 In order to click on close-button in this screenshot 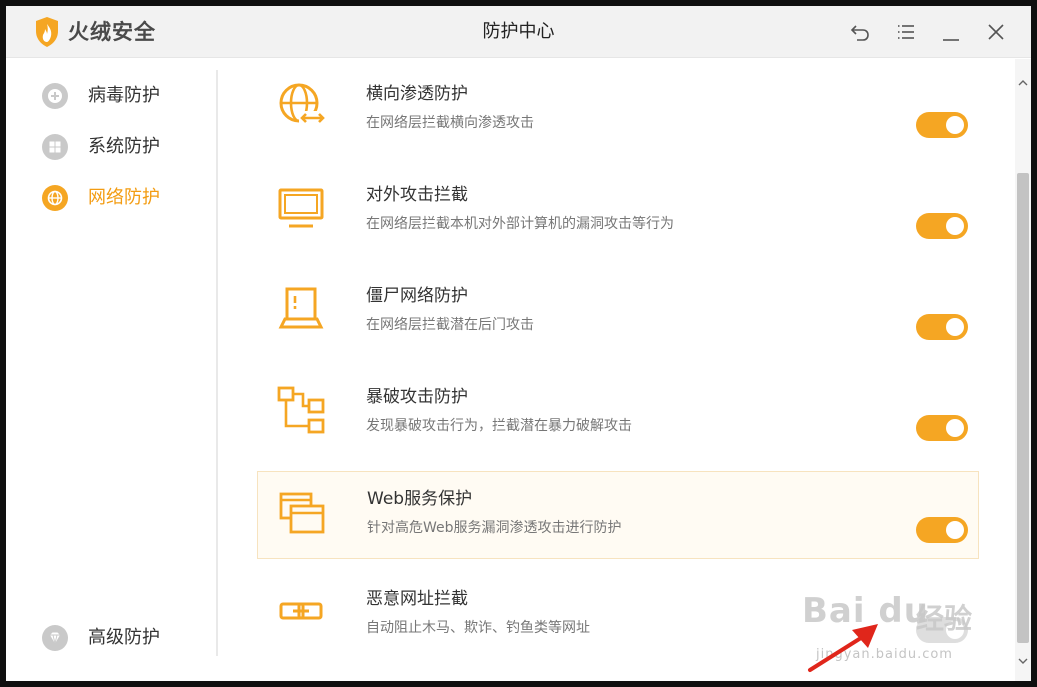, I will do `click(996, 32)`.